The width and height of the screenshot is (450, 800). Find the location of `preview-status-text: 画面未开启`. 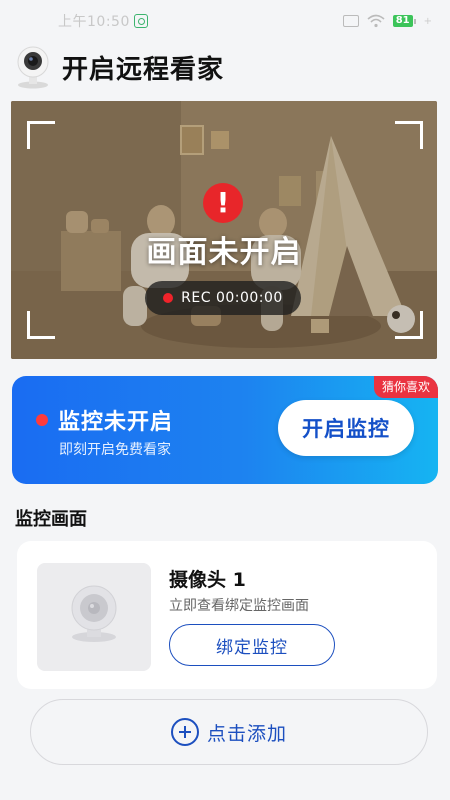

preview-status-text: 画面未开启 is located at coordinates (224, 252).